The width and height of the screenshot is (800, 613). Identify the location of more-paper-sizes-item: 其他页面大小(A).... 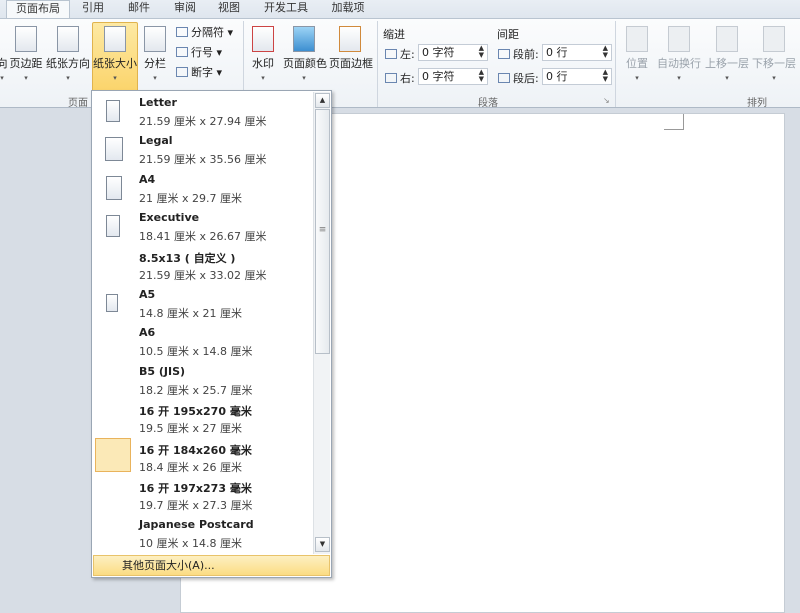
(211, 565).